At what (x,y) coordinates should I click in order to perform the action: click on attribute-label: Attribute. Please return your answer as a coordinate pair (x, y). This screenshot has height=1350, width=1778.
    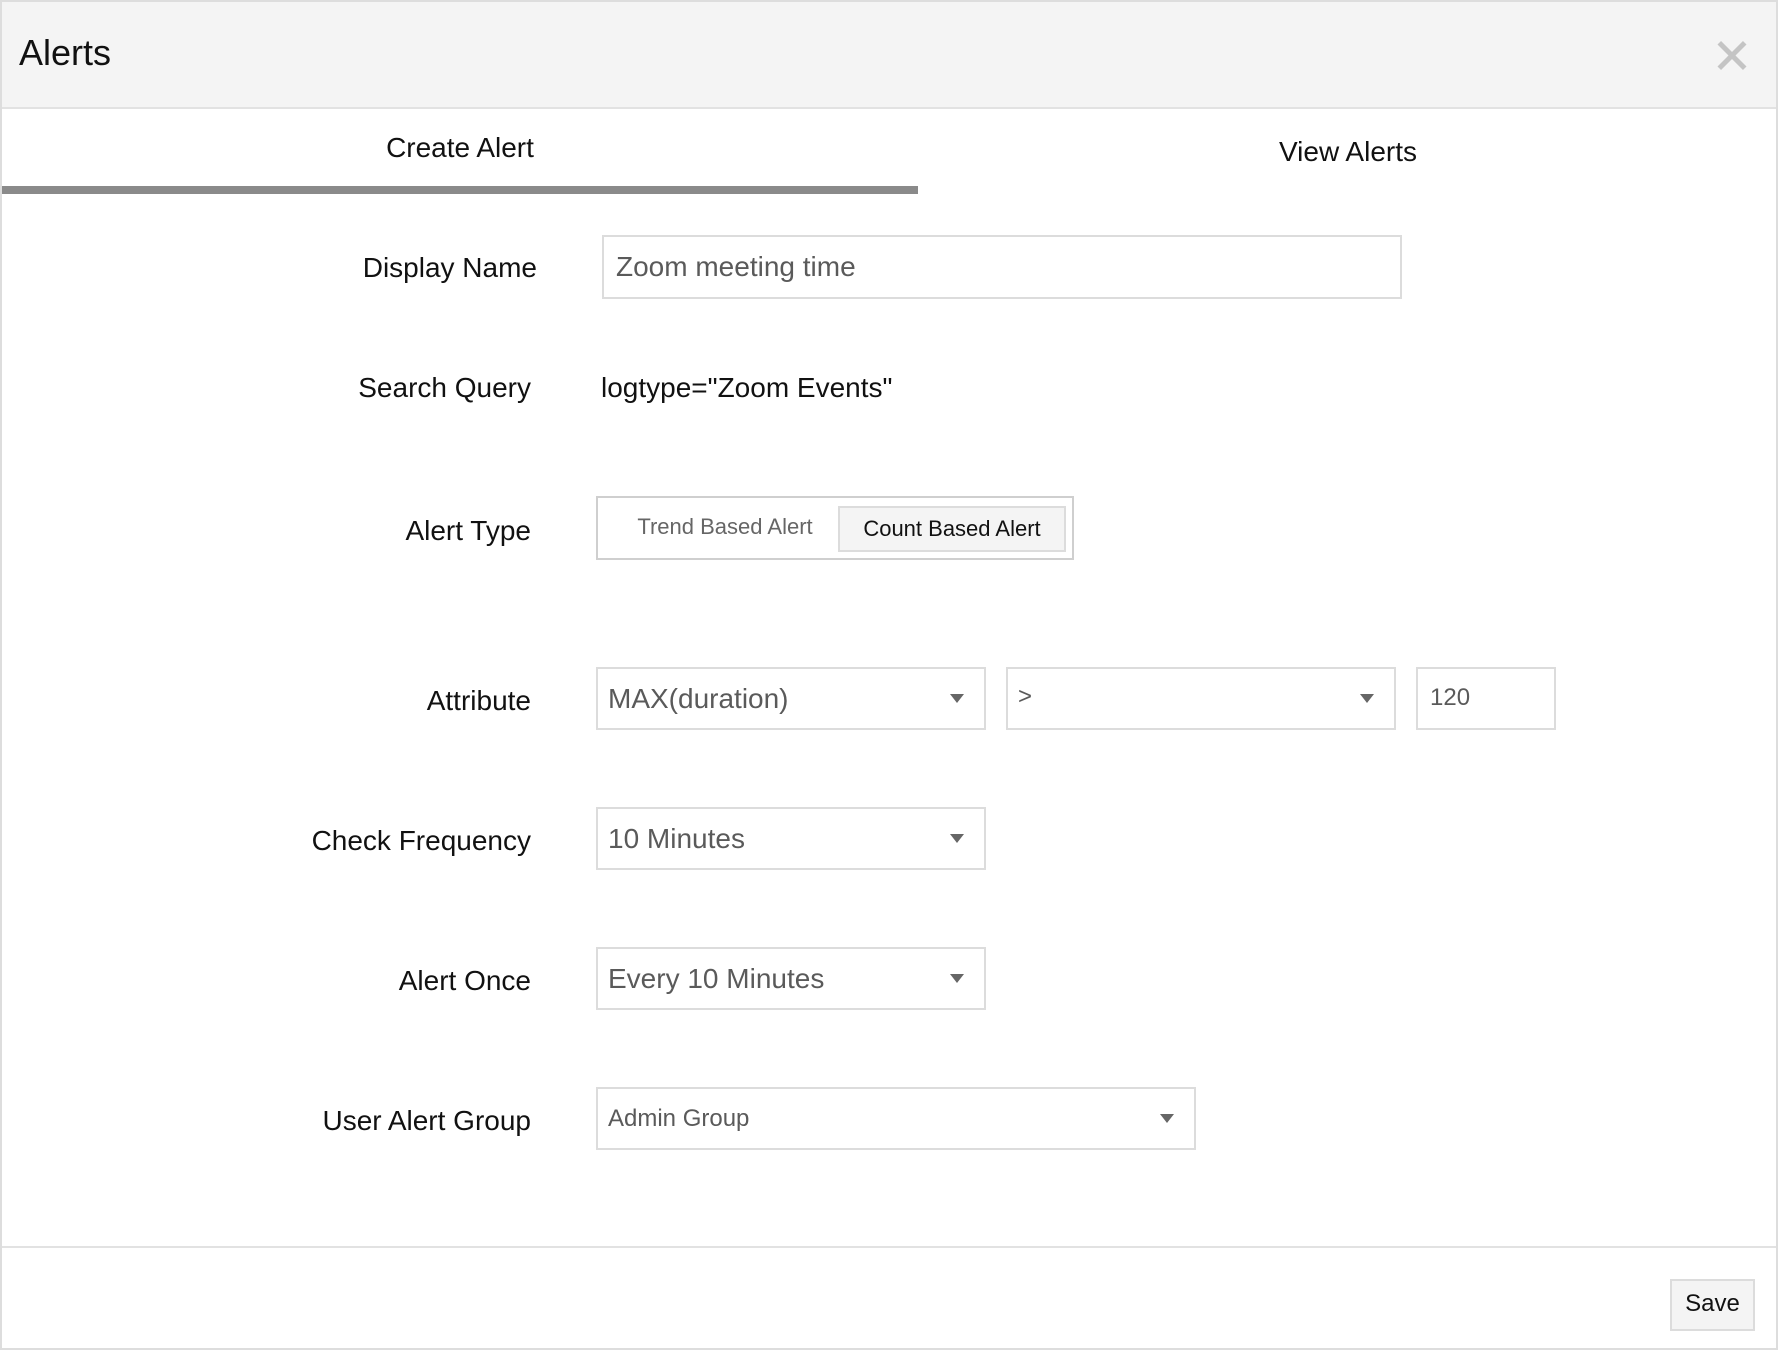
    Looking at the image, I should click on (478, 700).